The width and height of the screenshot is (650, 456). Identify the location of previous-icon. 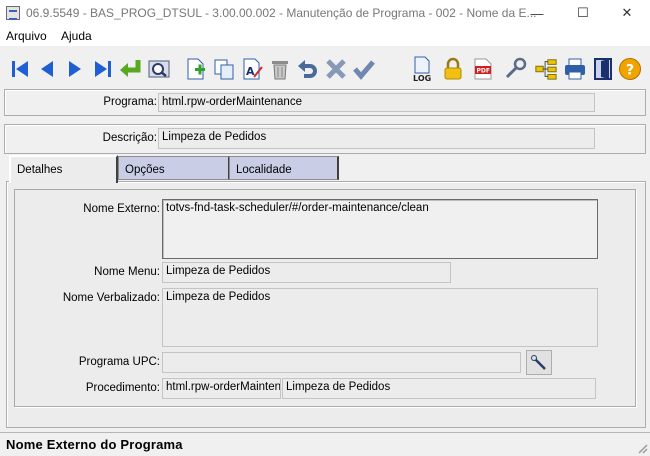
(47, 69).